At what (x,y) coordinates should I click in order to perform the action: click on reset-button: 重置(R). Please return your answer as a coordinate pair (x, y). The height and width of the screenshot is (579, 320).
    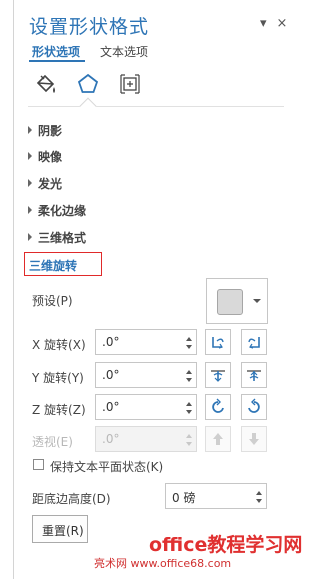
    Looking at the image, I should click on (60, 529).